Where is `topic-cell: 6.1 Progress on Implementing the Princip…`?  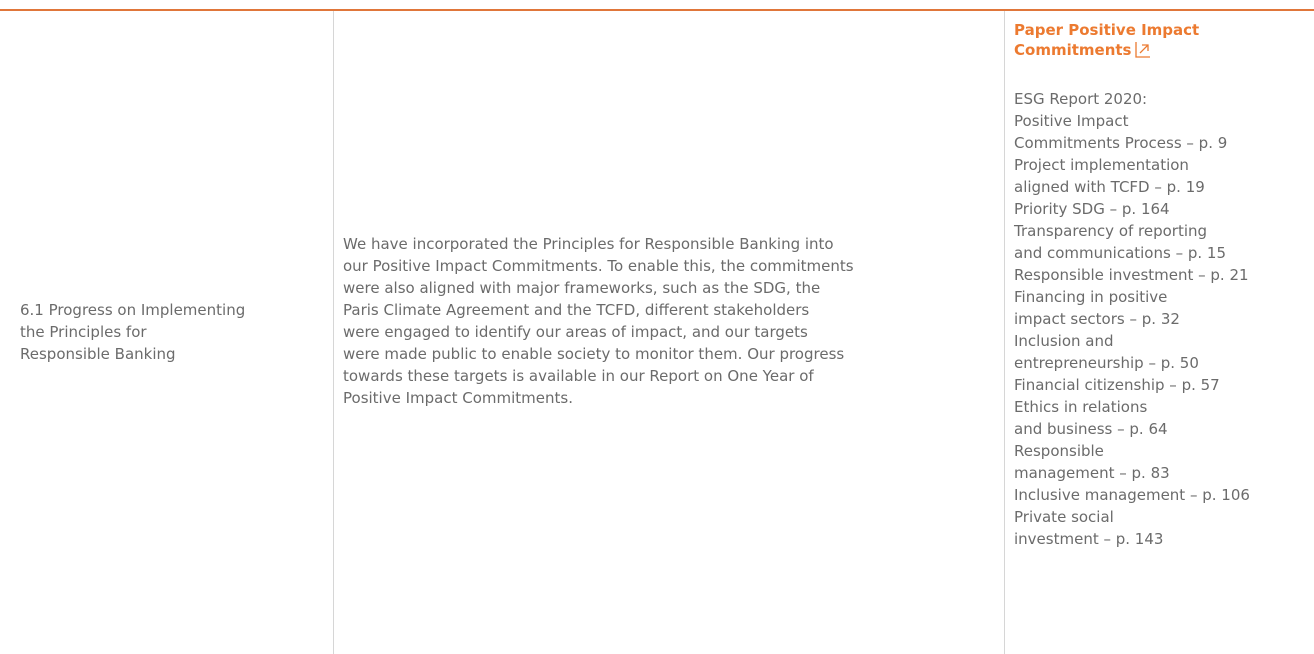
topic-cell: 6.1 Progress on Implementing the Princip… is located at coordinates (165, 332).